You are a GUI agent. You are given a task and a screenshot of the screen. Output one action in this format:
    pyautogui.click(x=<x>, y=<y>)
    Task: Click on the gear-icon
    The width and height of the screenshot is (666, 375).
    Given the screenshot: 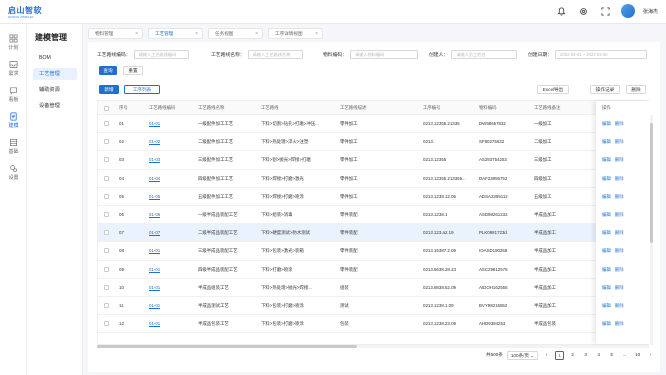 What is the action you would take?
    pyautogui.click(x=584, y=11)
    